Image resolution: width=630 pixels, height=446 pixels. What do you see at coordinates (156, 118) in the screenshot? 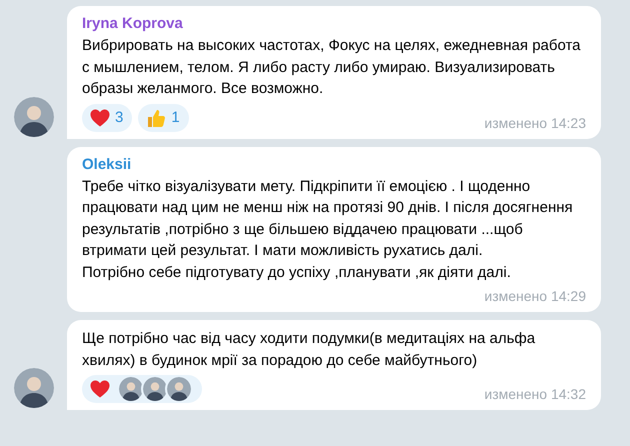
I see `thumbs-up-icon` at bounding box center [156, 118].